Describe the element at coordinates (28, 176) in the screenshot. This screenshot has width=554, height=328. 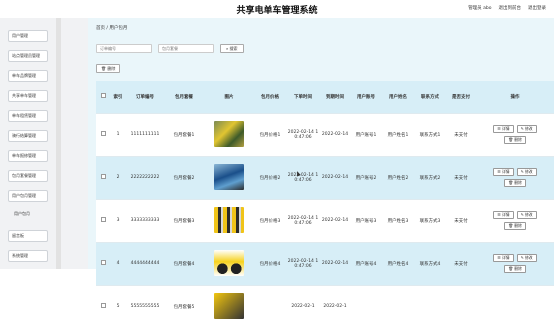
I see `sidebar-item-plan: 包月套餐管理` at that location.